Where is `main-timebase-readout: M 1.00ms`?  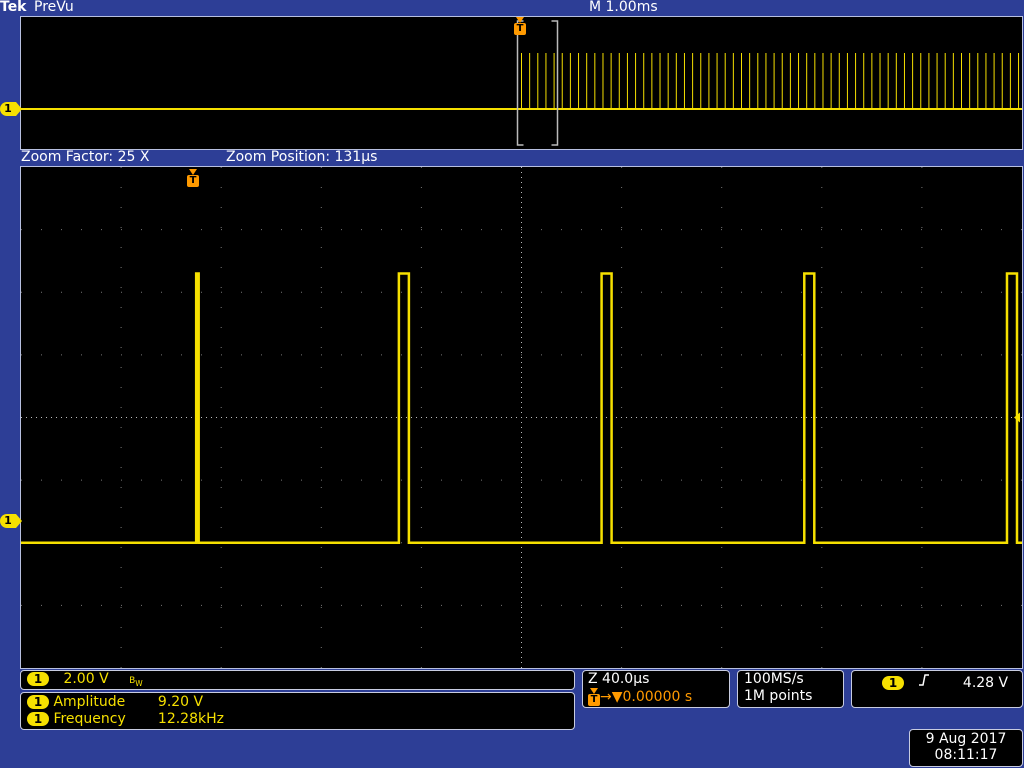 main-timebase-readout: M 1.00ms is located at coordinates (623, 7).